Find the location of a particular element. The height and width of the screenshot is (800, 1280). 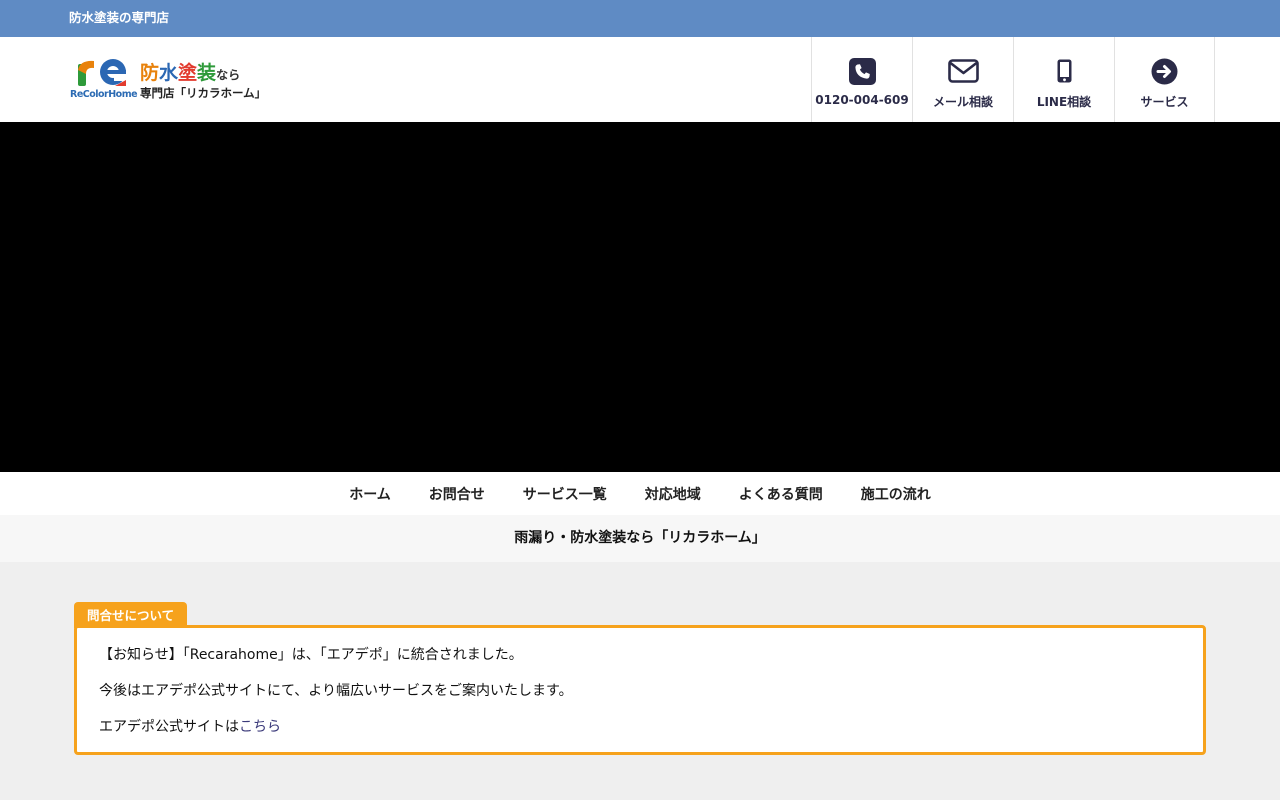

header-nav-phone: 0120-004-609 is located at coordinates (861, 79).